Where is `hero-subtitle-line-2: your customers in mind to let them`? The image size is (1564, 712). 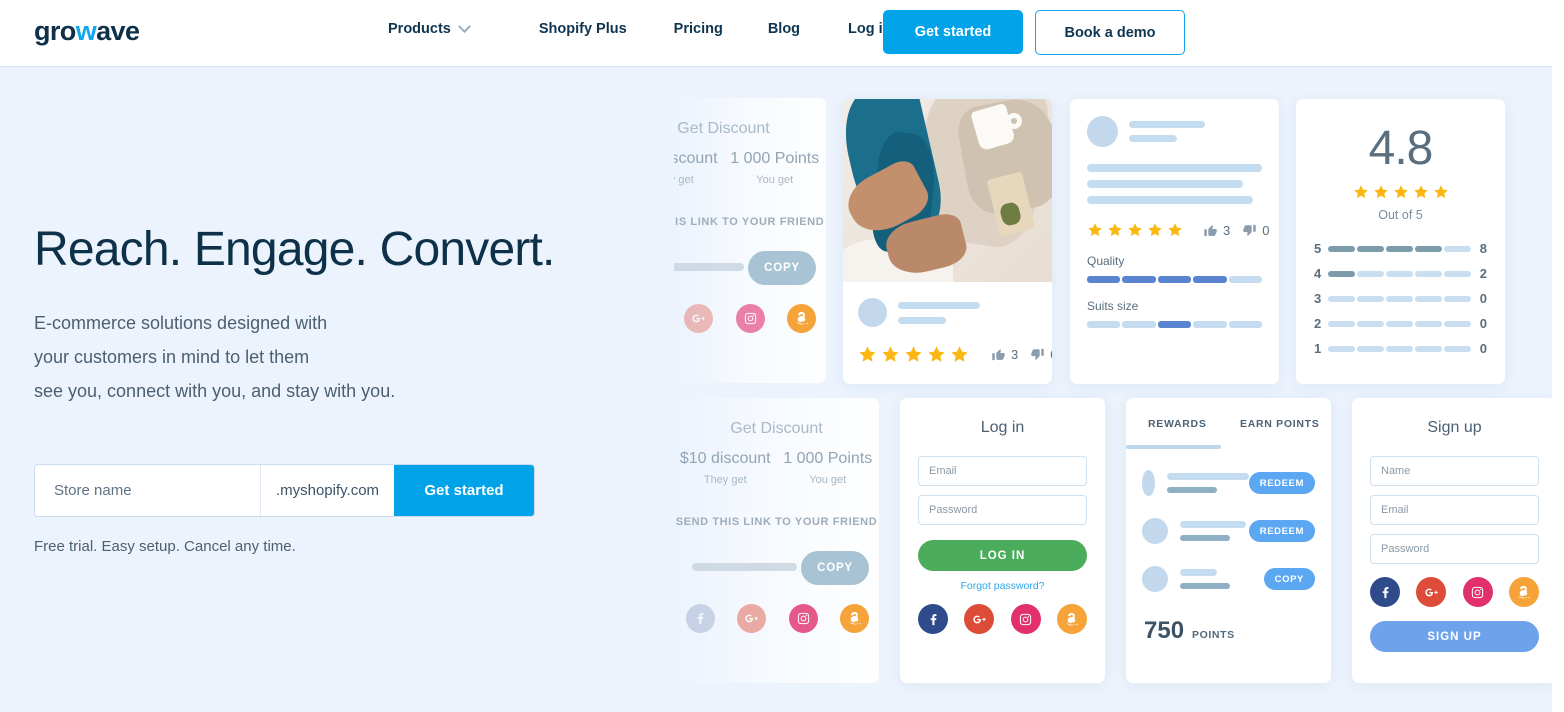
hero-subtitle-line-2: your customers in mind to let them is located at coordinates (172, 357).